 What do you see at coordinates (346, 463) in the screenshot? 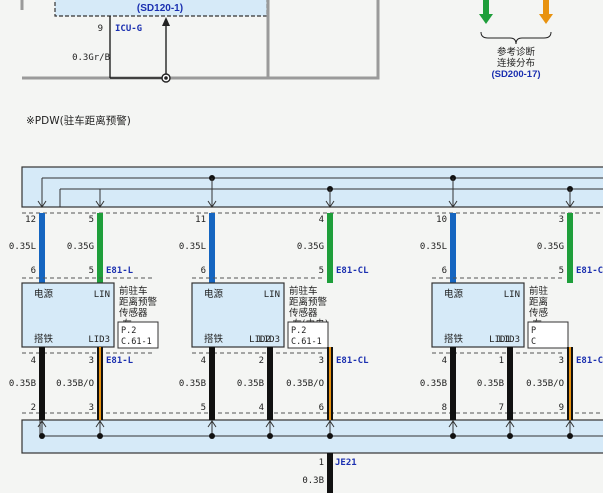
I see `ground-connector: JE21` at bounding box center [346, 463].